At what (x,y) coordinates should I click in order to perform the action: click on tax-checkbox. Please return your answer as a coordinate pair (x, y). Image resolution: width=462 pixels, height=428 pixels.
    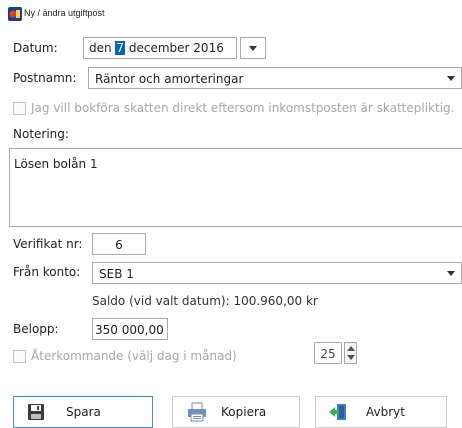
    Looking at the image, I should click on (19, 108).